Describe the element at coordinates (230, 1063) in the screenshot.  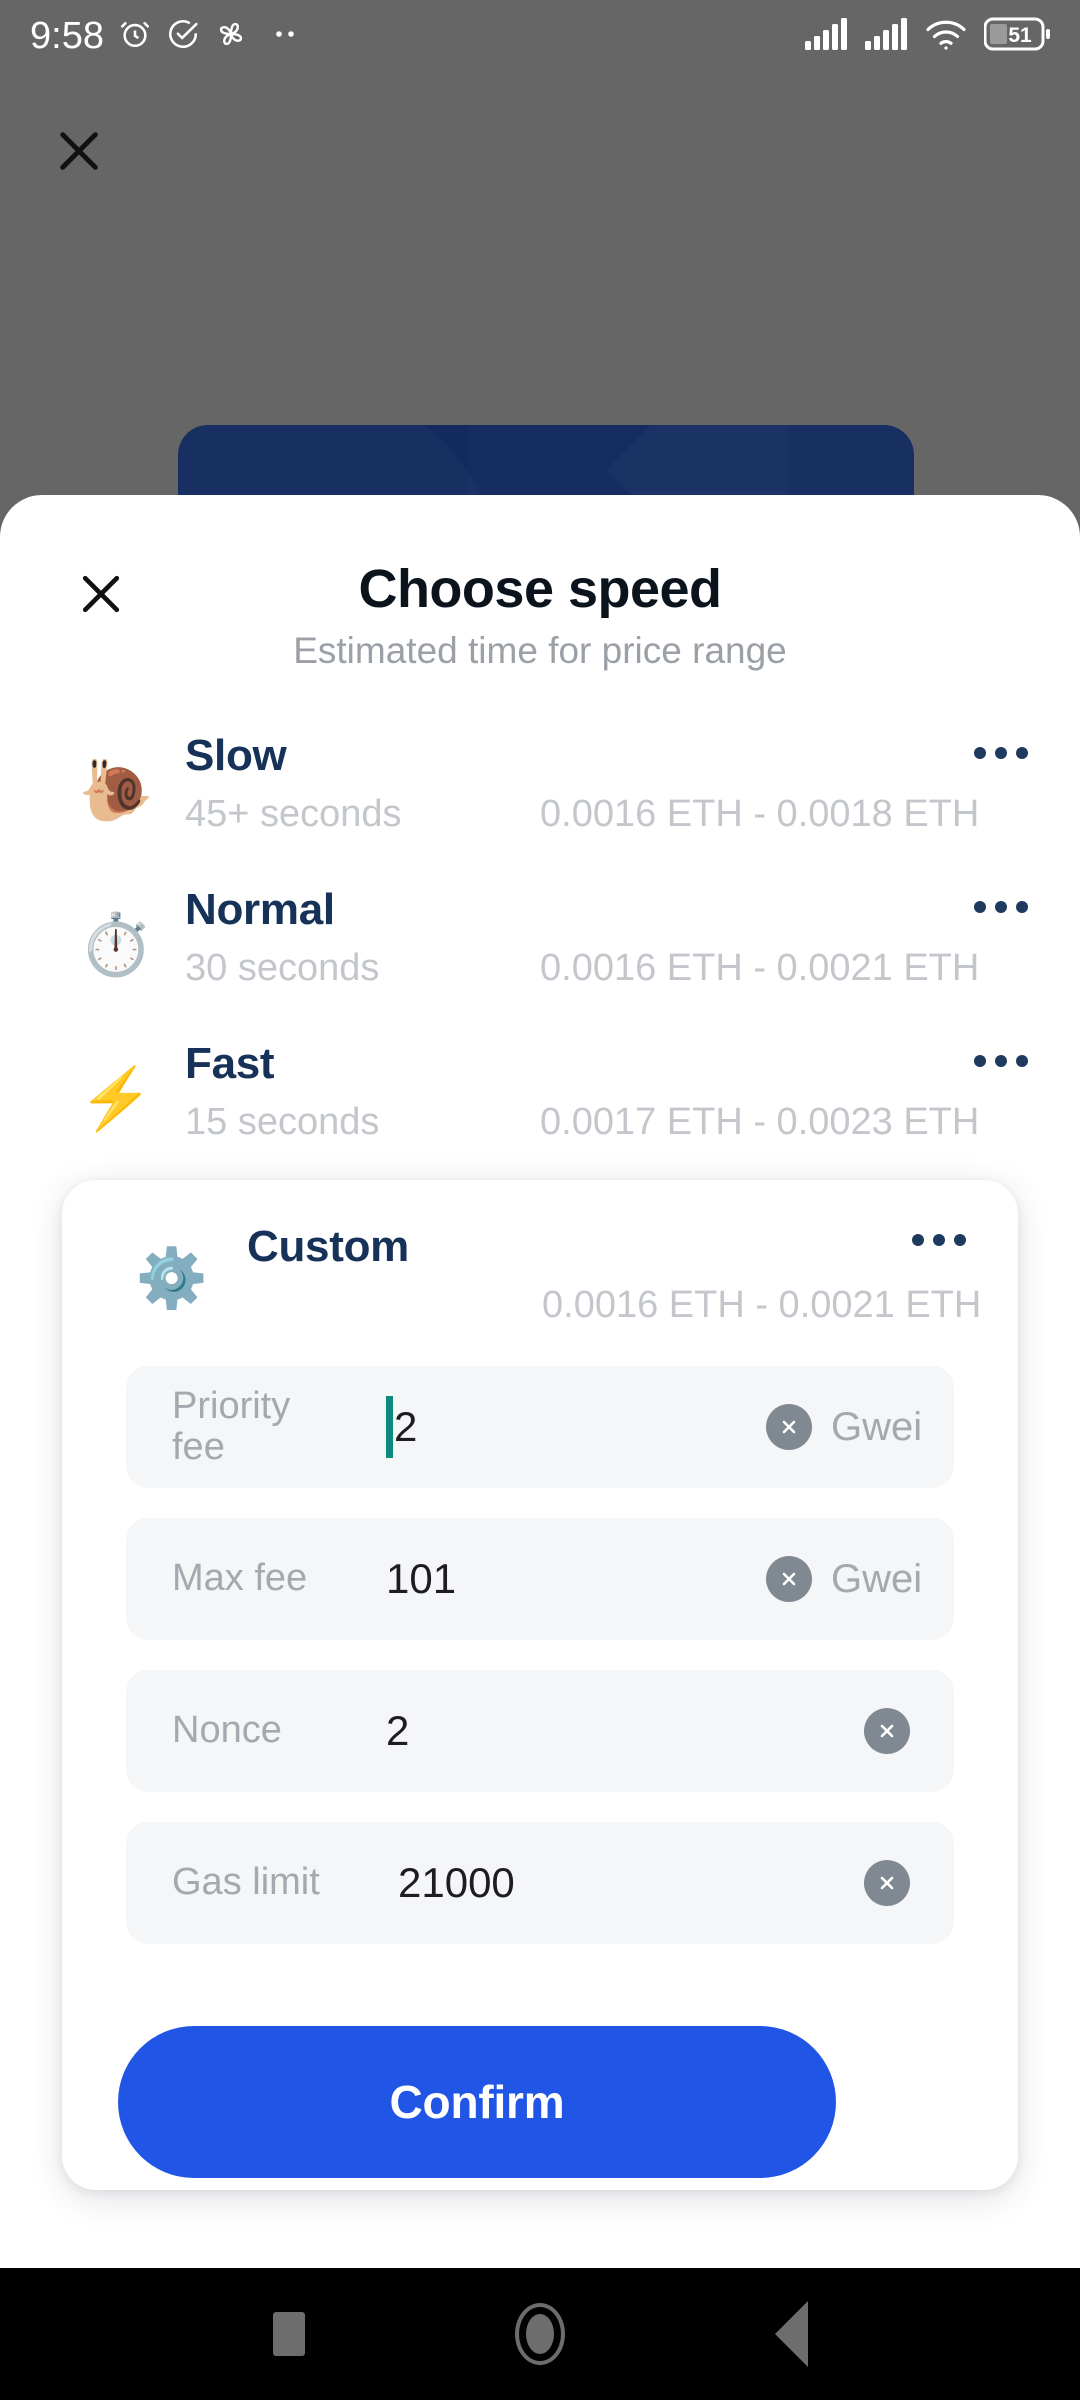
I see `speed-option-name: Fast` at that location.